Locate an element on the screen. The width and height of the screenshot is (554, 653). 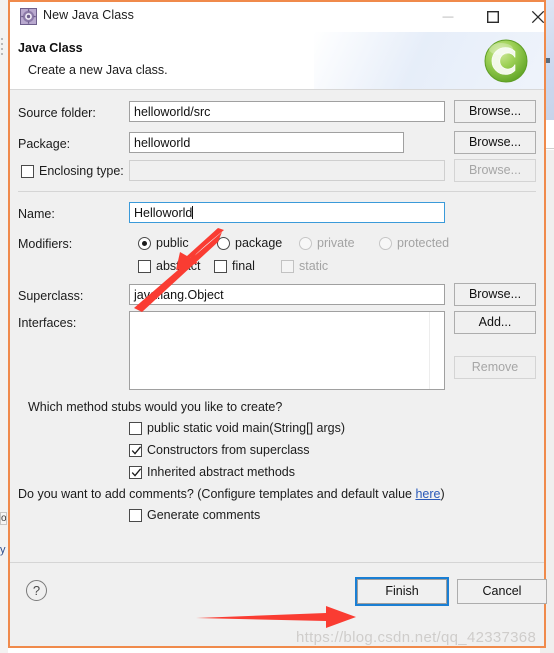
generate-comments-label: Generate comments is located at coordinates (204, 515).